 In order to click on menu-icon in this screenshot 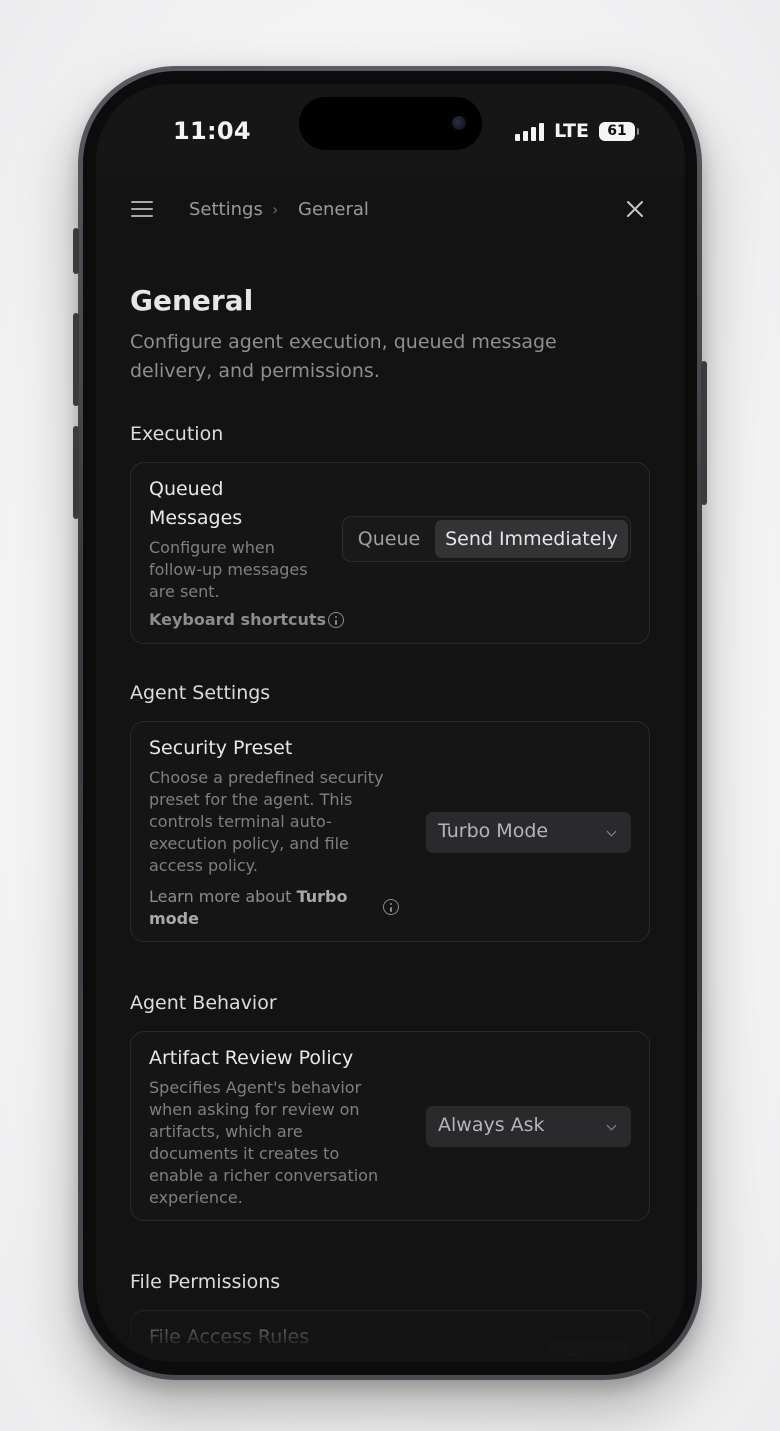, I will do `click(142, 209)`.